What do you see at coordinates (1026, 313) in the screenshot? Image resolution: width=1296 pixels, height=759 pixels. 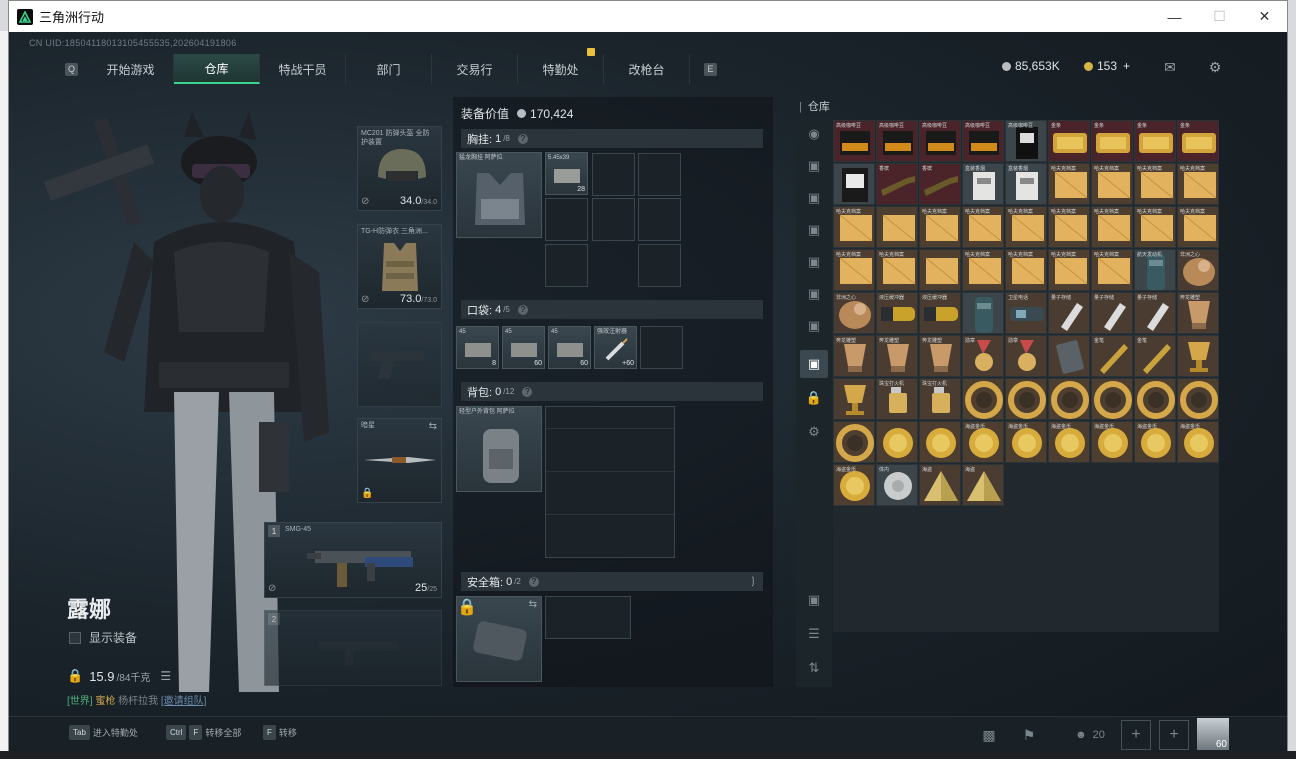 I see `warehouse-item: 卫星电话` at bounding box center [1026, 313].